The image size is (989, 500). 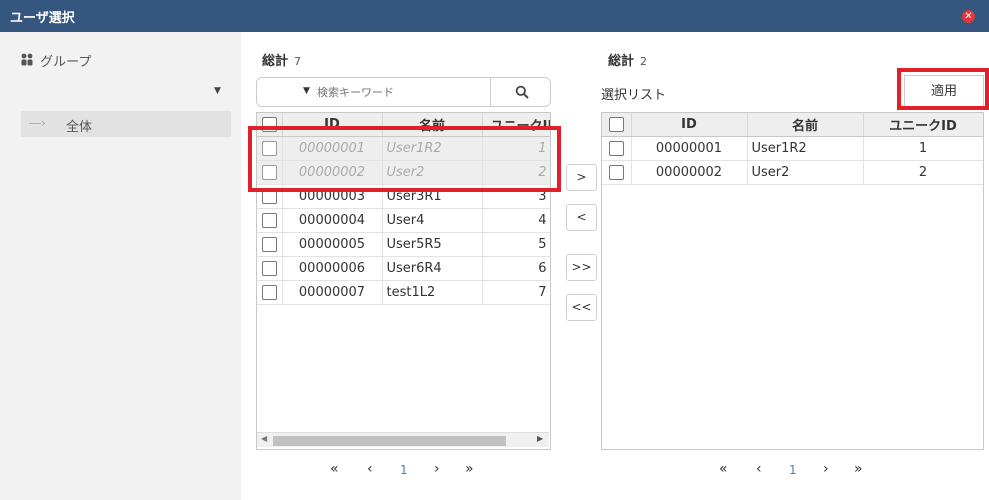 I want to click on search-bar: ▼, so click(x=403, y=92).